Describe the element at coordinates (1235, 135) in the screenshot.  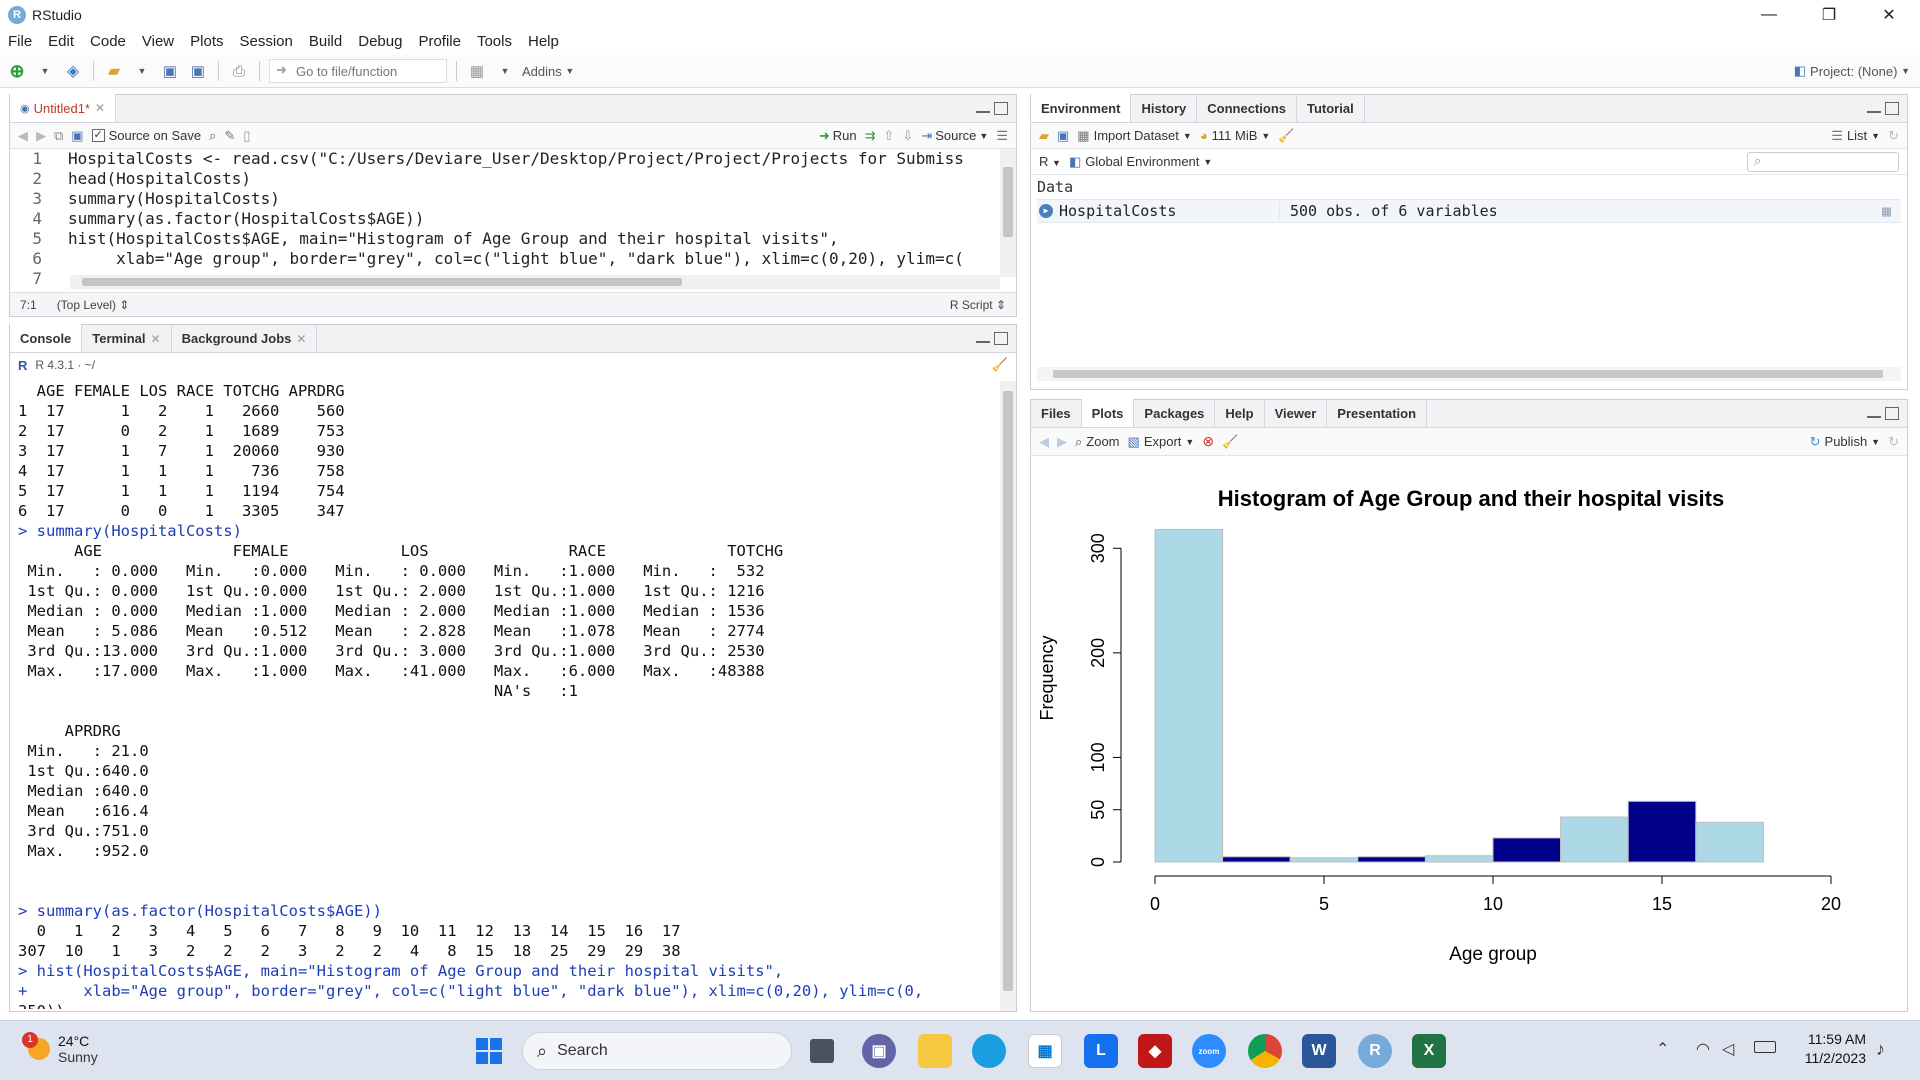
I see `memory-usage-button: ◕ 111 MiB ▼` at that location.